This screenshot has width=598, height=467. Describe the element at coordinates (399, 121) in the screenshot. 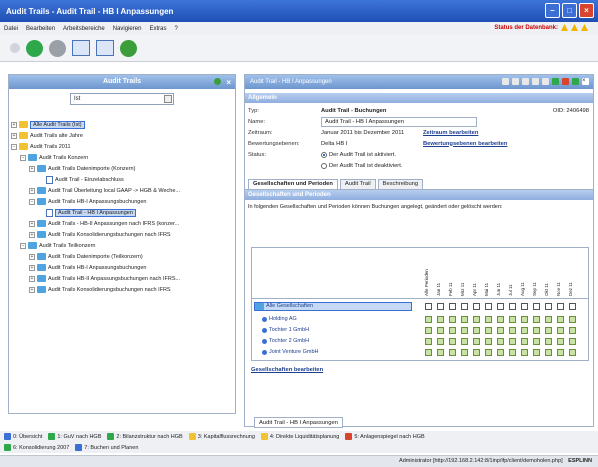

I see `name-input: Audit Trail - HB I Anpassungen` at that location.